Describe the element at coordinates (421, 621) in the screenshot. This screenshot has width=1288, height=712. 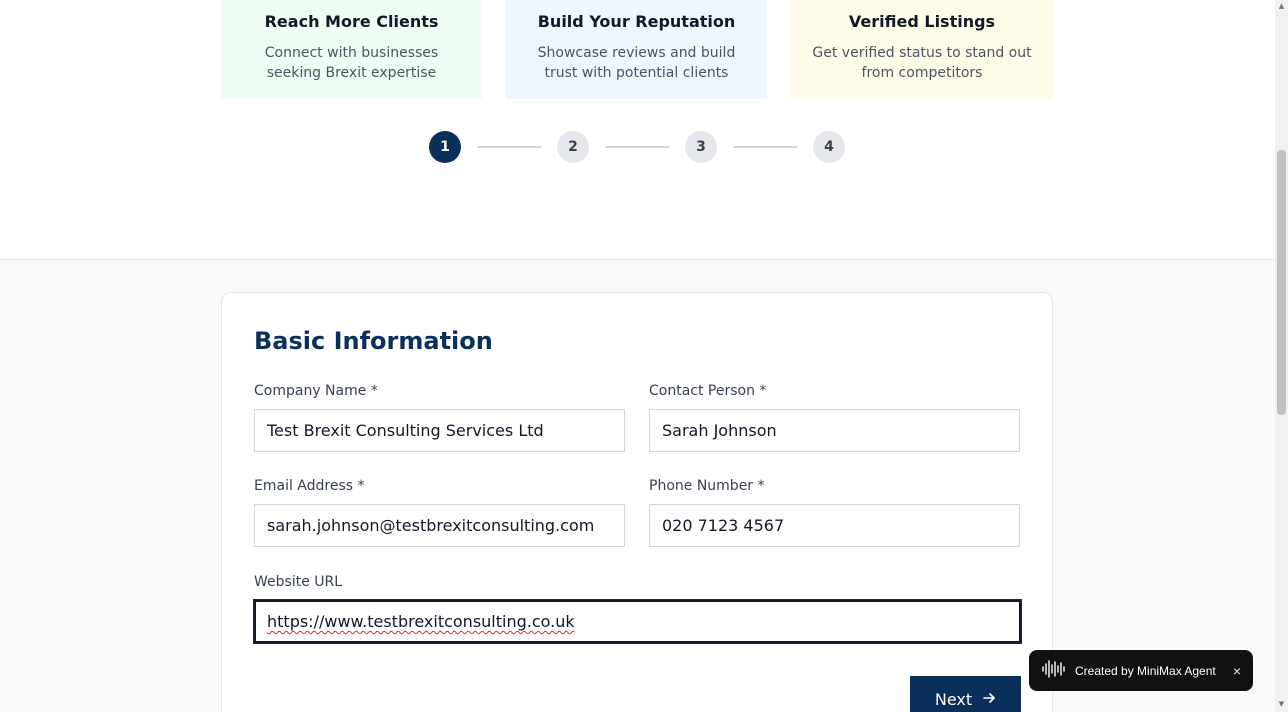
I see `website-input-value: https://www.testbrexitconsulting.co.uk` at that location.